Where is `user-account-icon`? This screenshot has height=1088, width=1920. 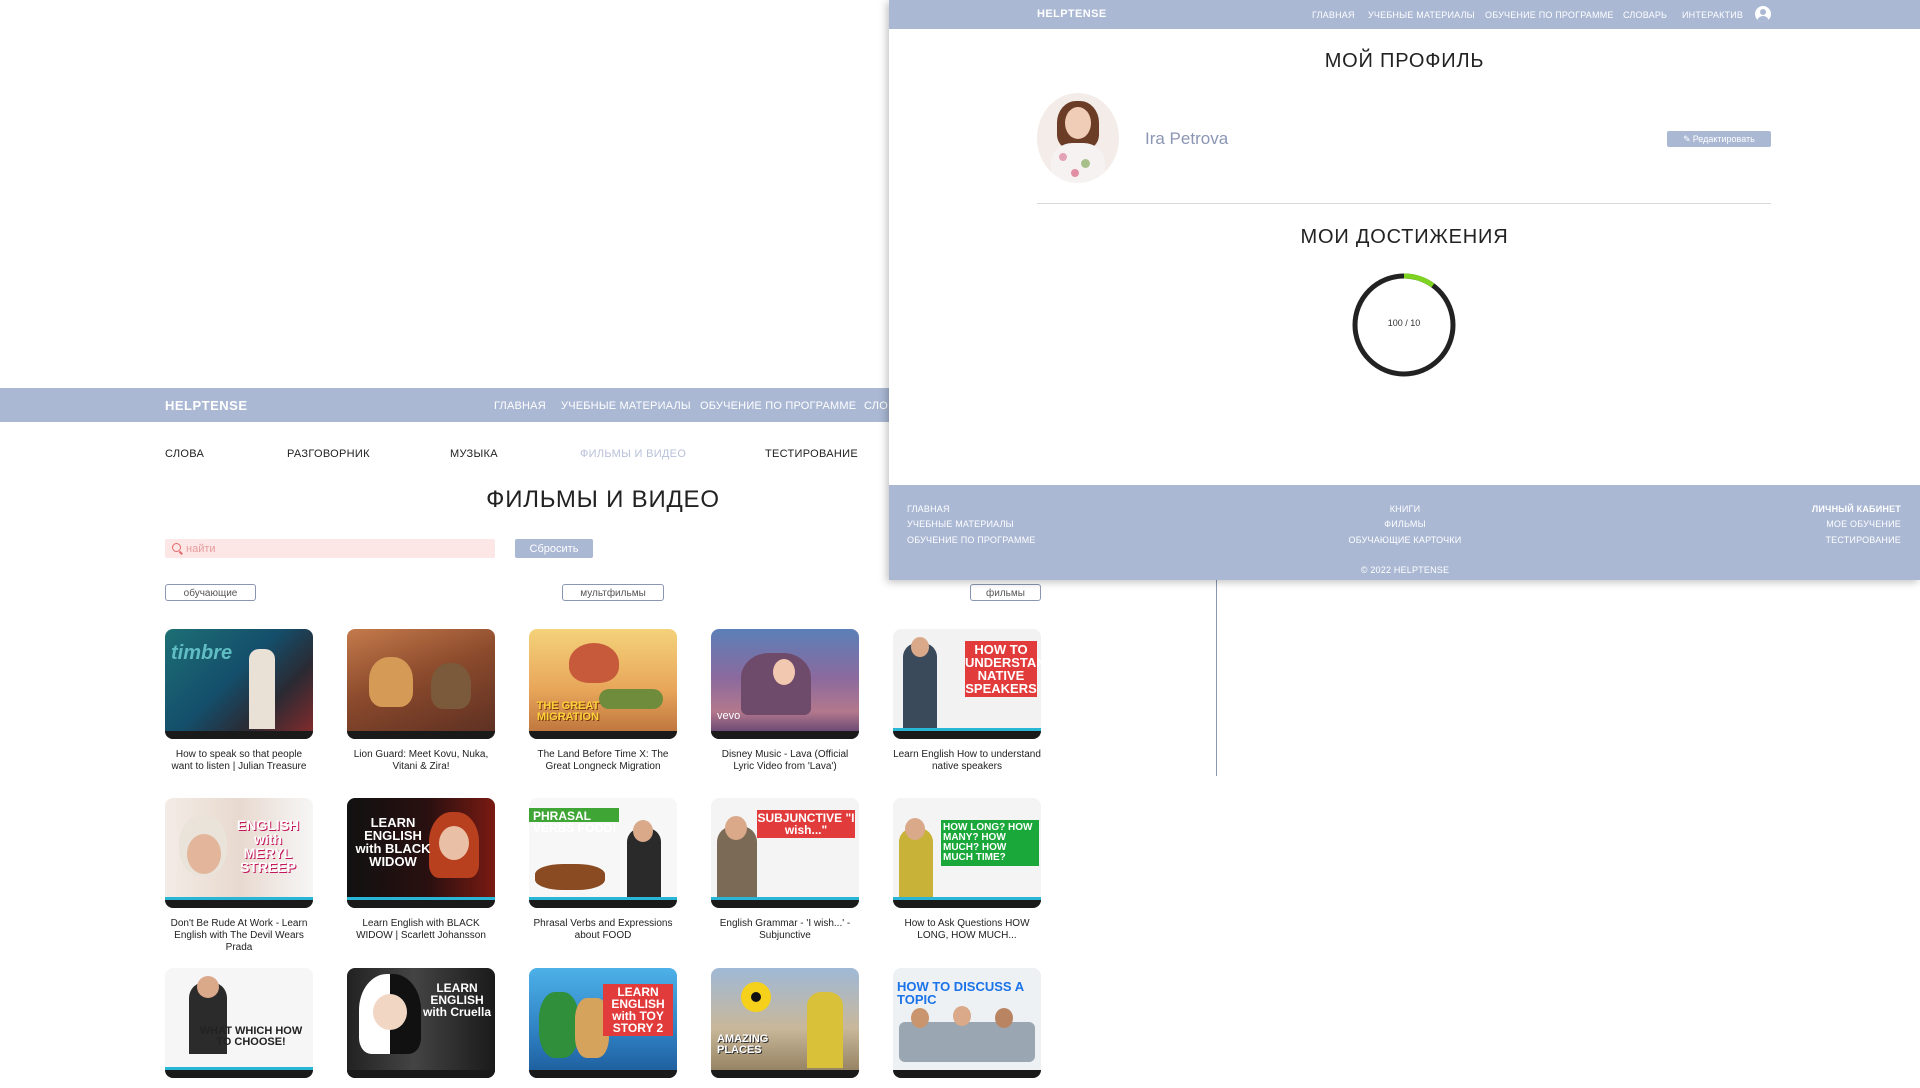 user-account-icon is located at coordinates (1763, 14).